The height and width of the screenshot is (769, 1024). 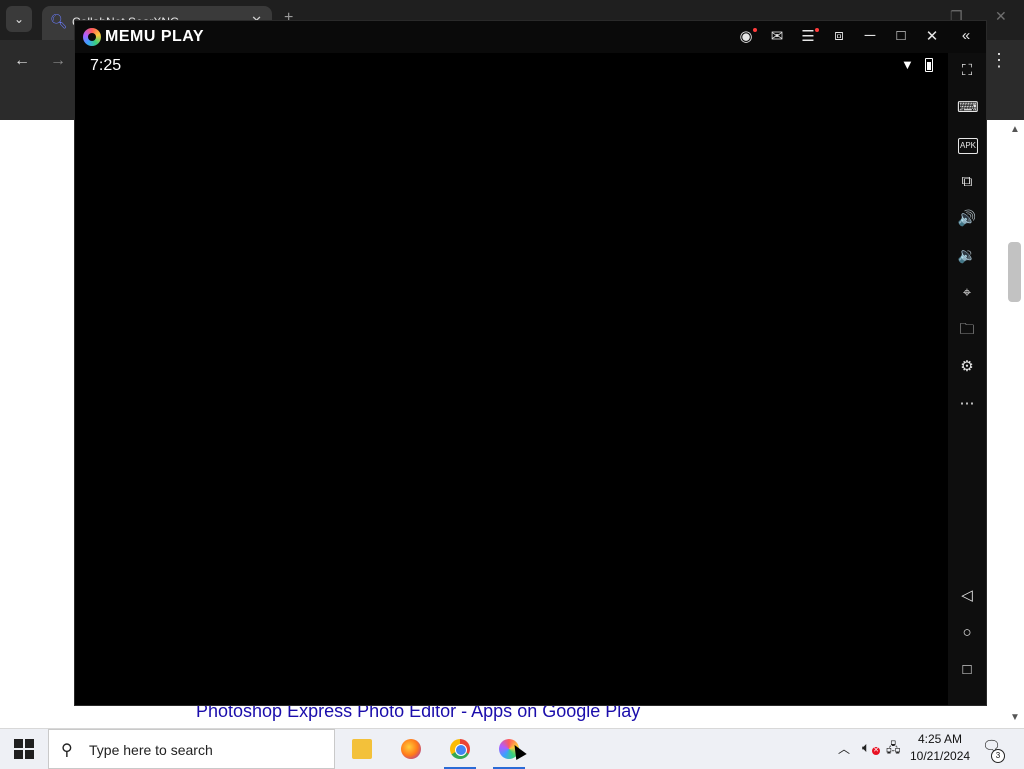 I want to click on clock-date: 10/21/2024, so click(x=940, y=756).